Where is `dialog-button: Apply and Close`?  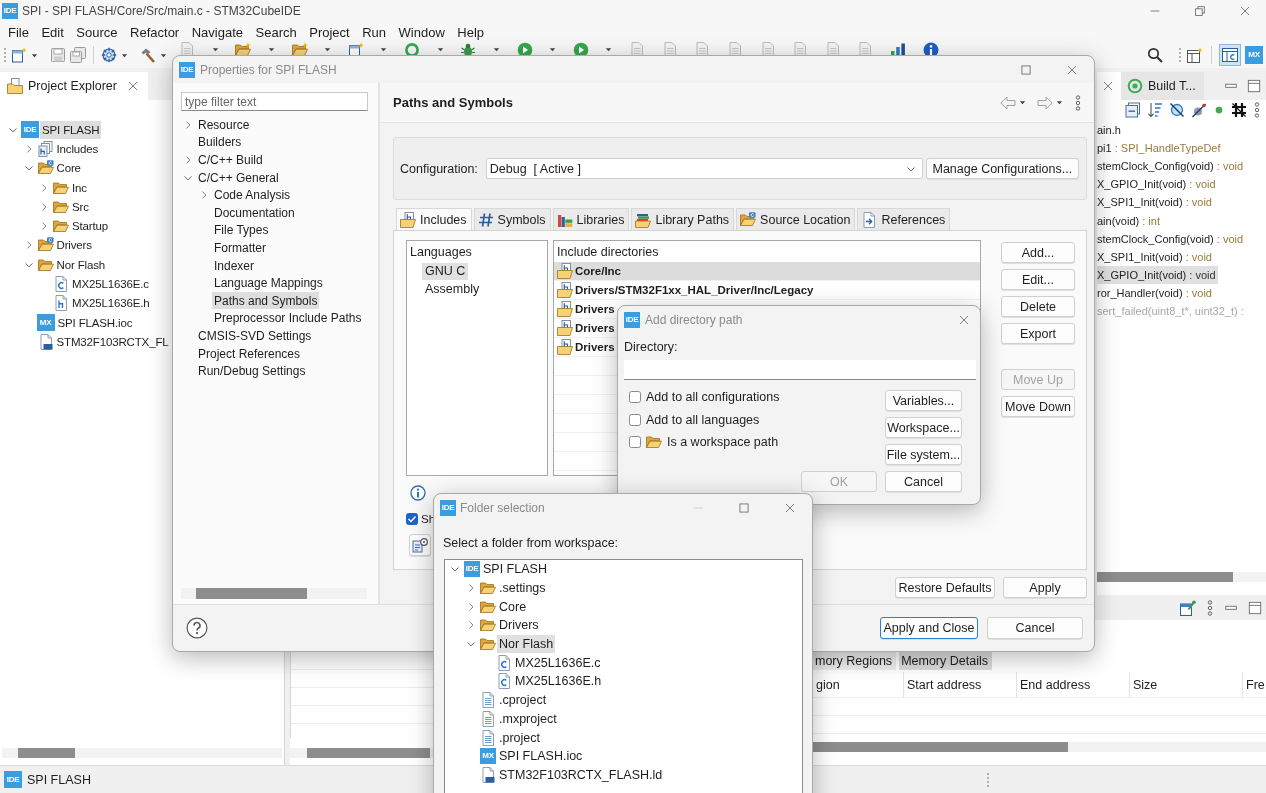
dialog-button: Apply and Close is located at coordinates (929, 628).